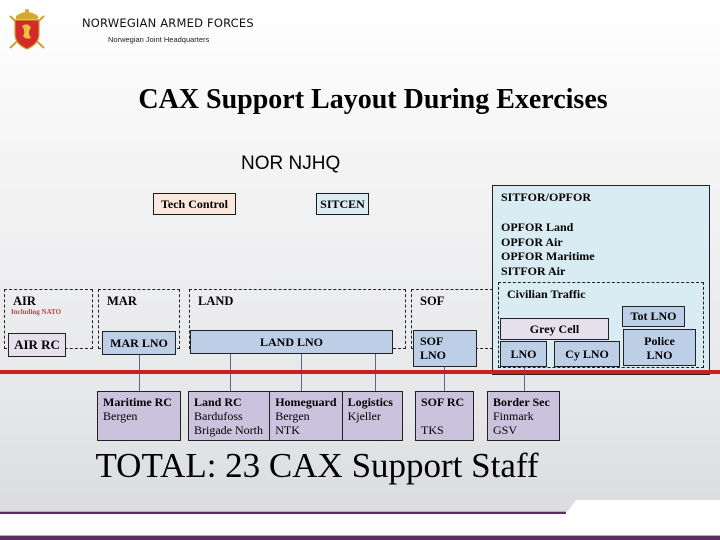 This screenshot has height=540, width=720. I want to click on rc-title: Border Sec, so click(521, 402).